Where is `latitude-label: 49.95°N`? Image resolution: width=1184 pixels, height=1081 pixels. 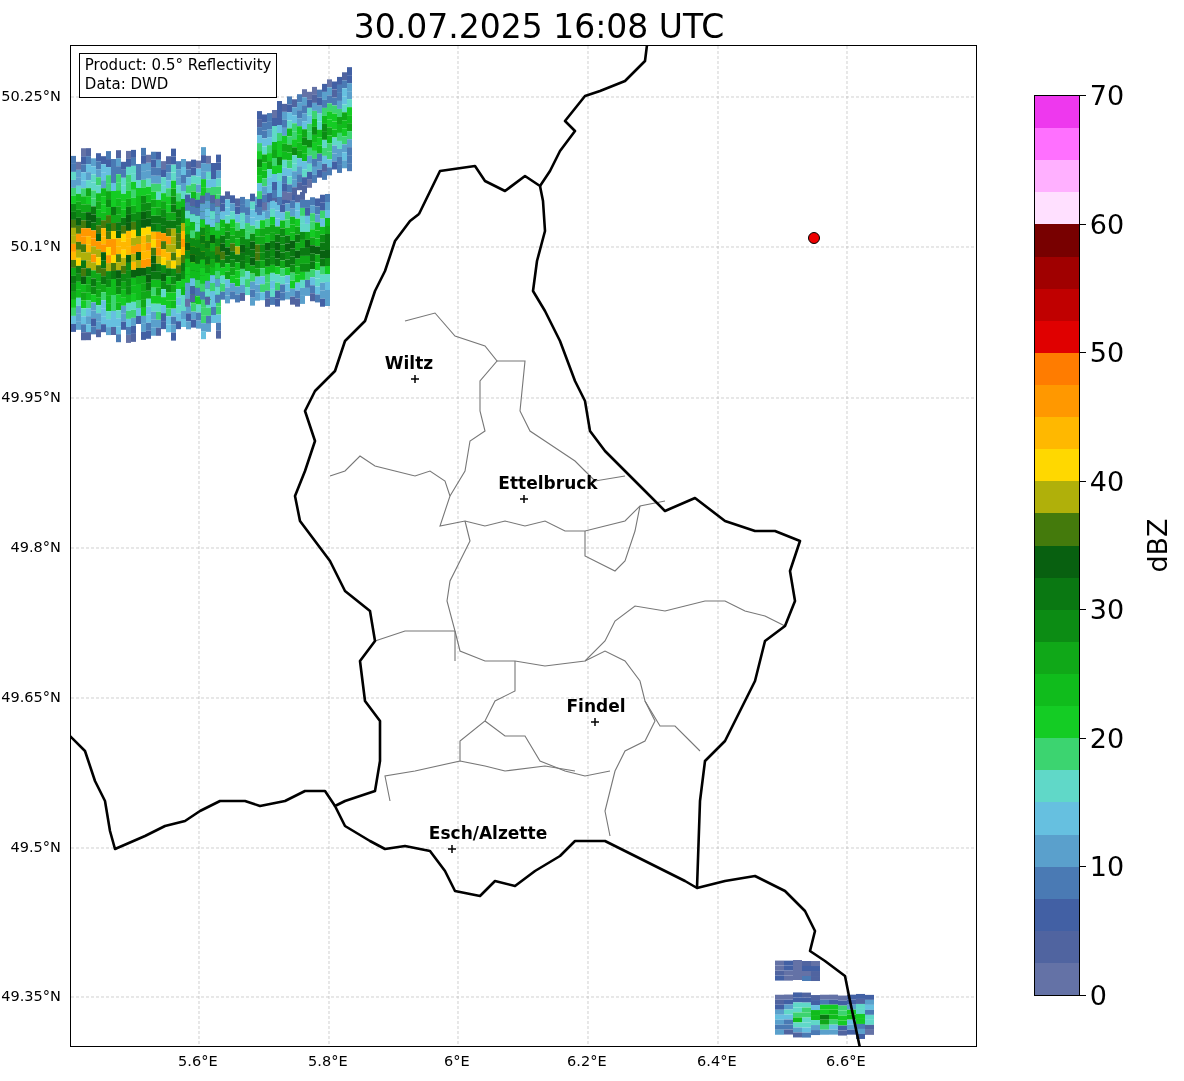
latitude-label: 49.95°N is located at coordinates (31, 397).